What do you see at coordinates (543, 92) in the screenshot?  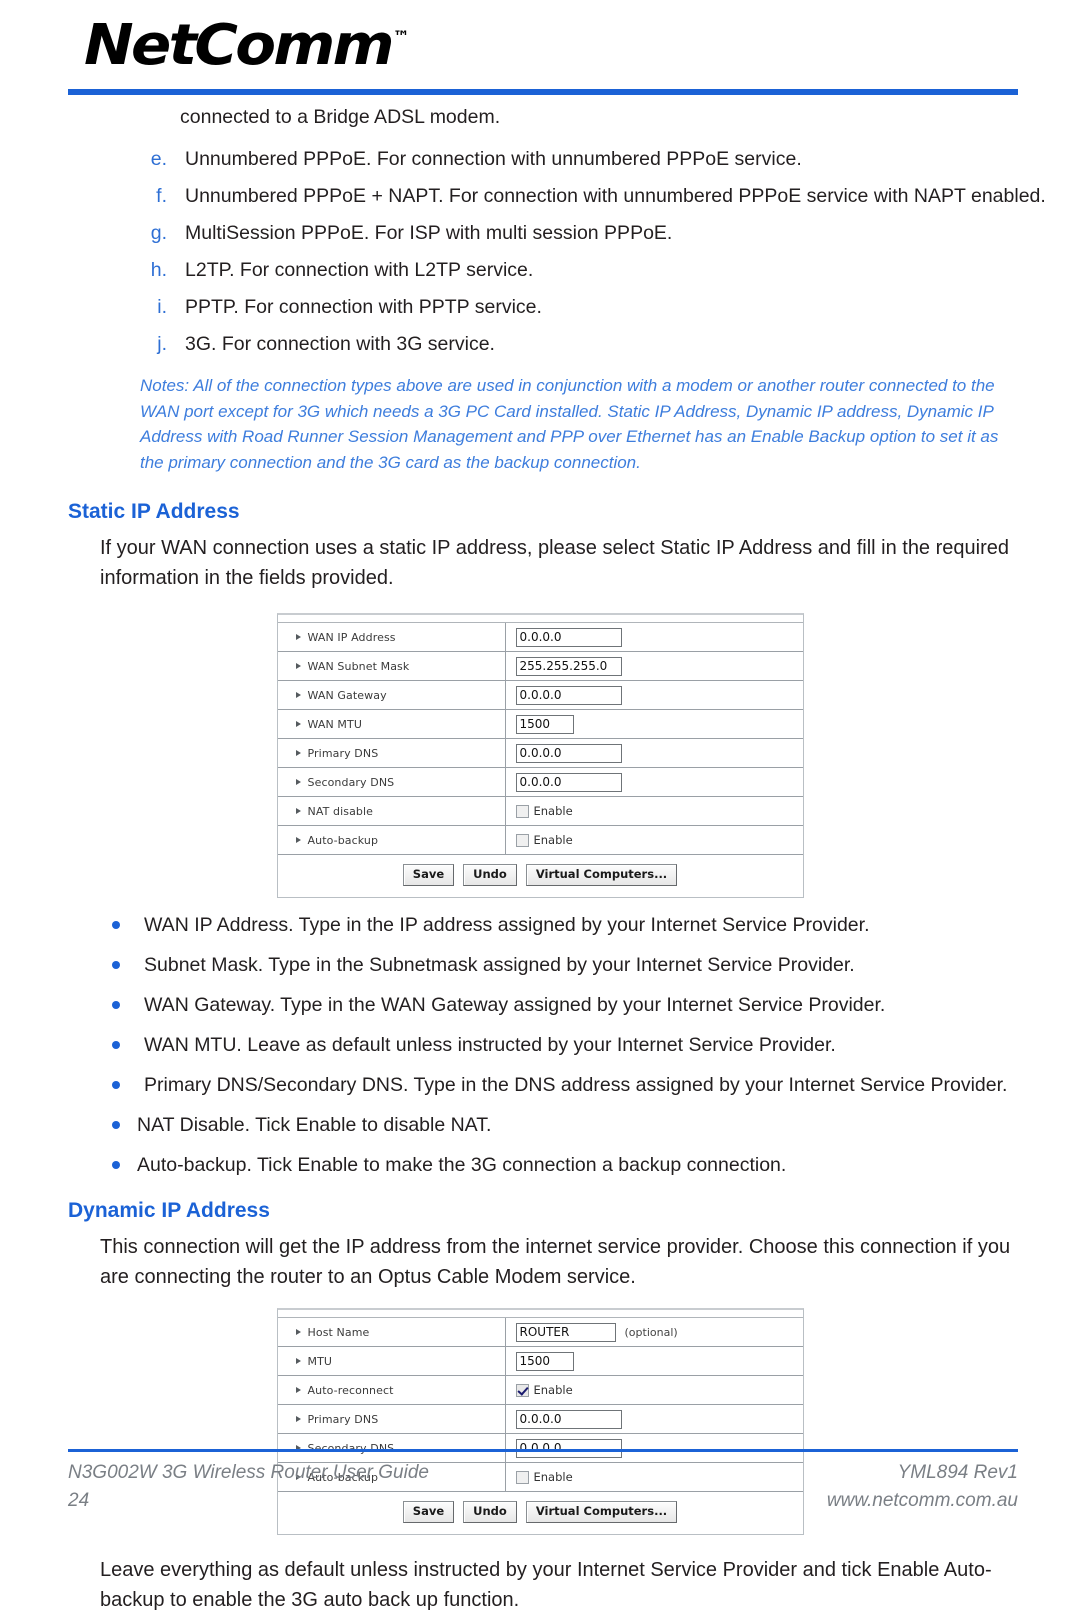 I see `header-divider-rule` at bounding box center [543, 92].